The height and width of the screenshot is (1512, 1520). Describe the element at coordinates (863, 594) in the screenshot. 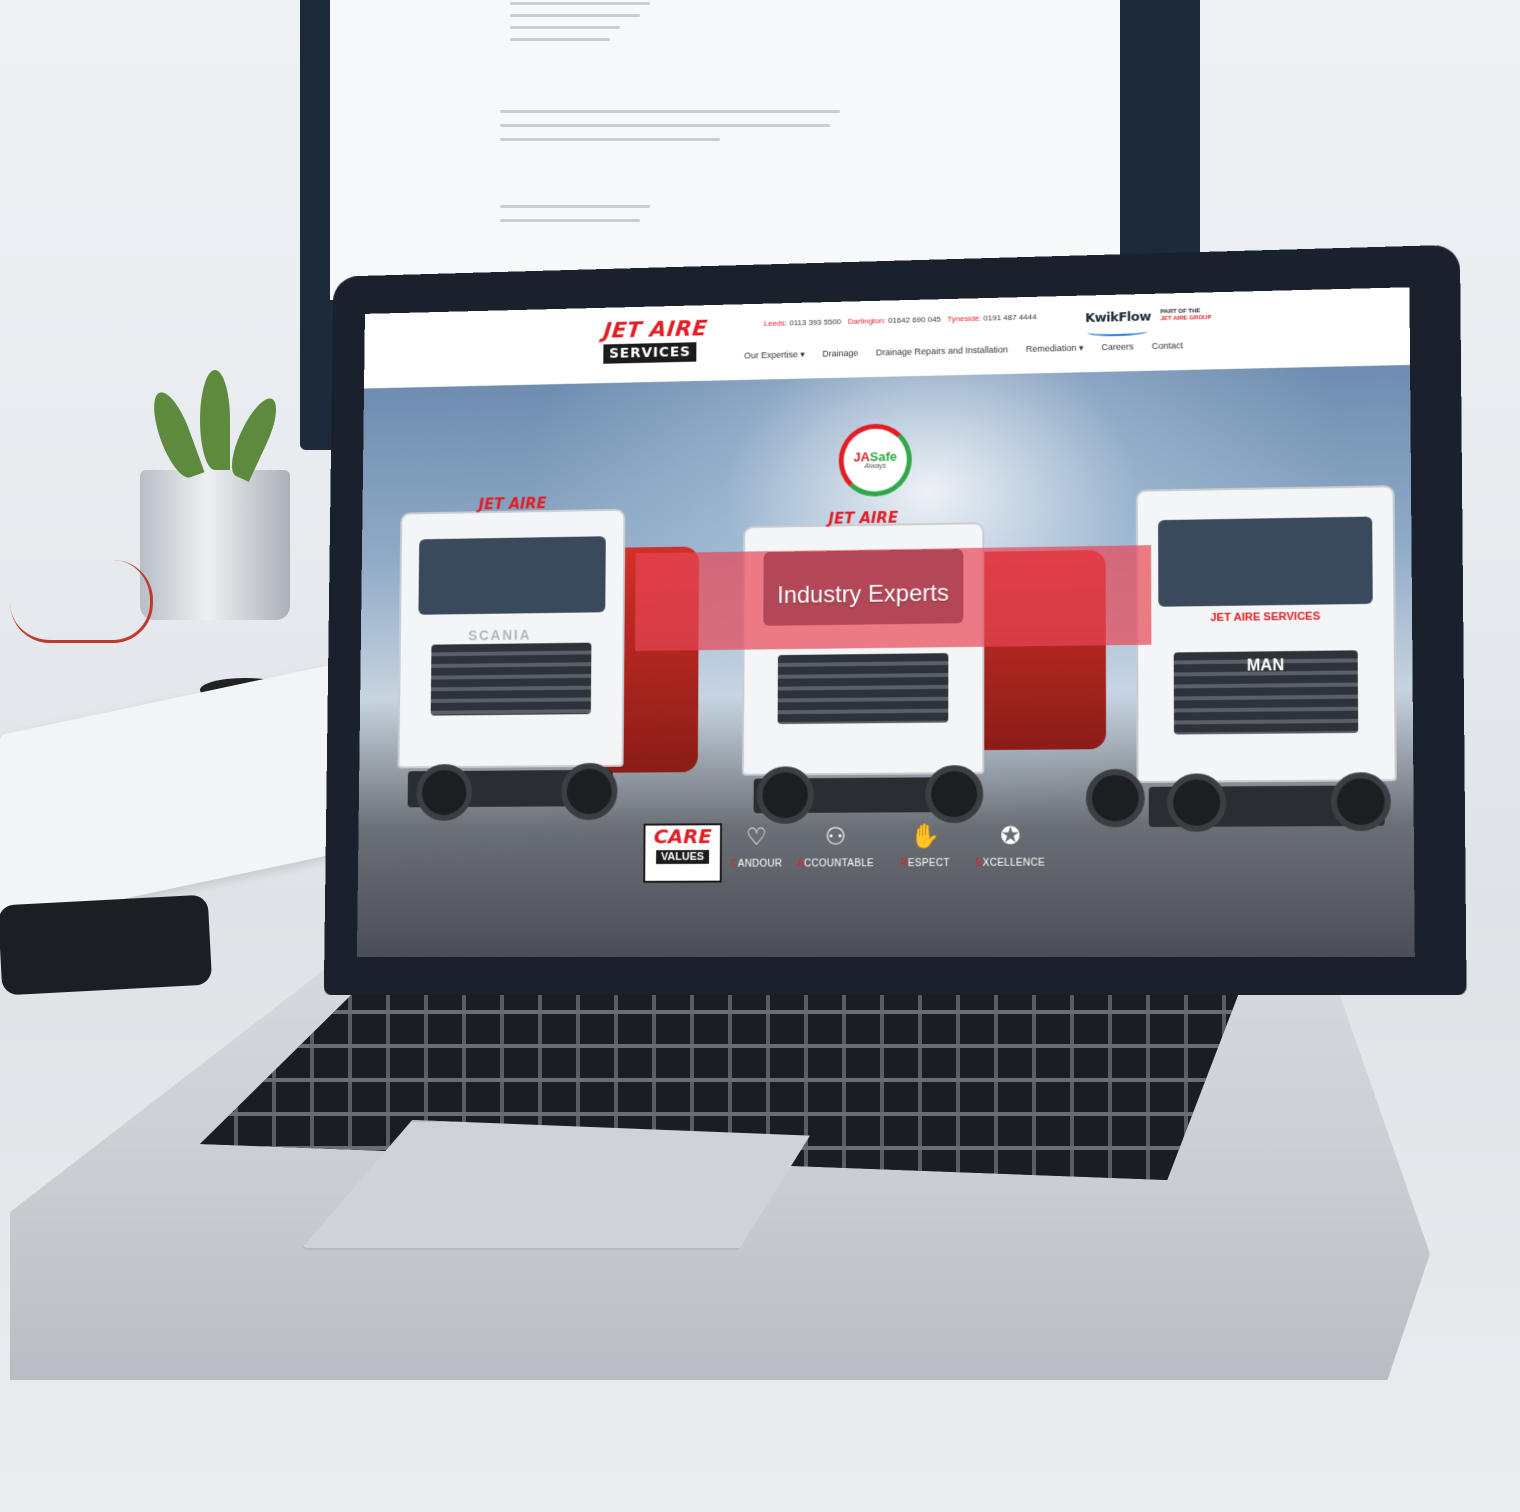

I see `hero-headline: Industry Experts` at that location.